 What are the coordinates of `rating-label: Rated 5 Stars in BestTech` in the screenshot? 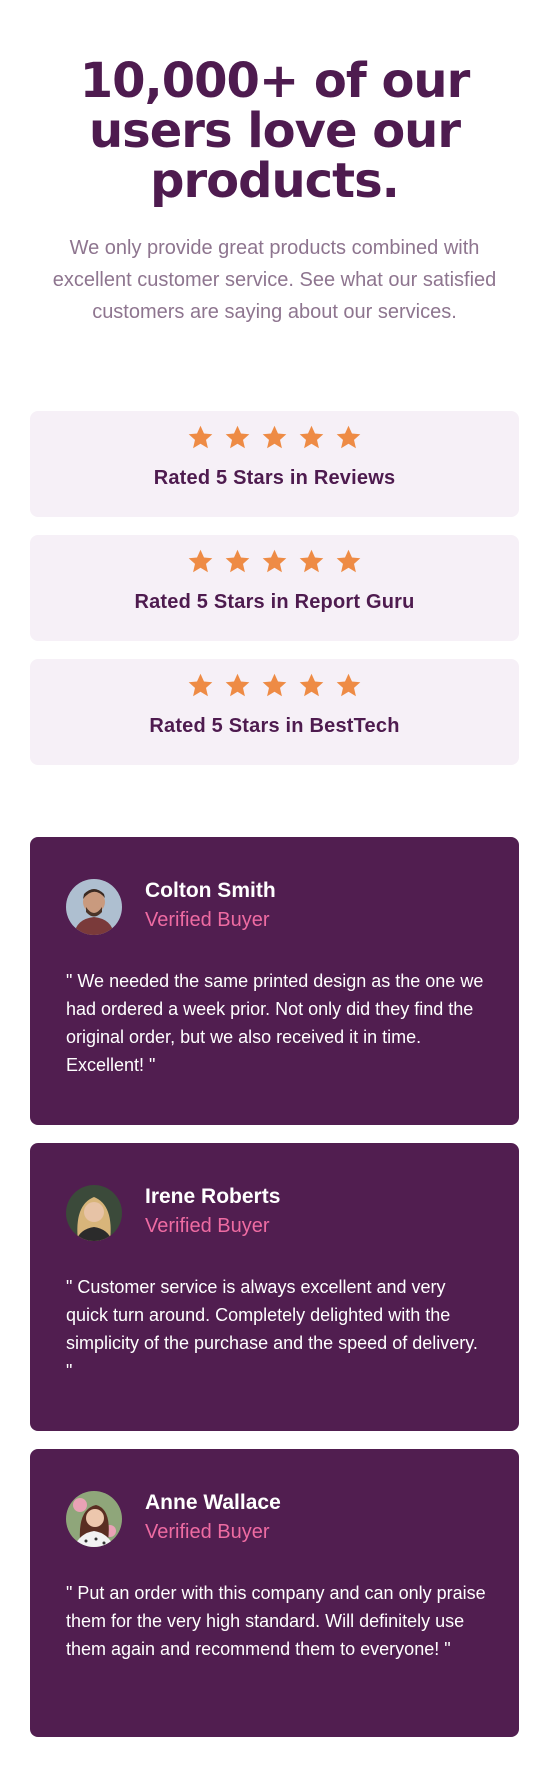 It's located at (274, 726).